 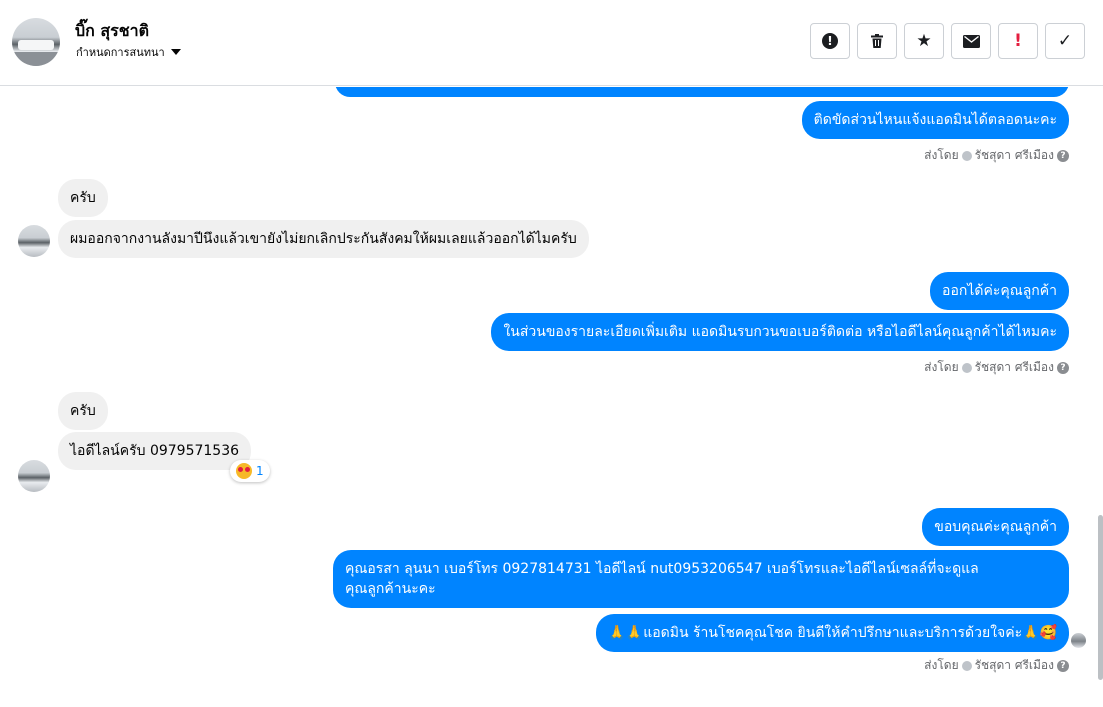 What do you see at coordinates (390, 589) in the screenshot?
I see `message-line: คุณลูกค้านะคะ` at bounding box center [390, 589].